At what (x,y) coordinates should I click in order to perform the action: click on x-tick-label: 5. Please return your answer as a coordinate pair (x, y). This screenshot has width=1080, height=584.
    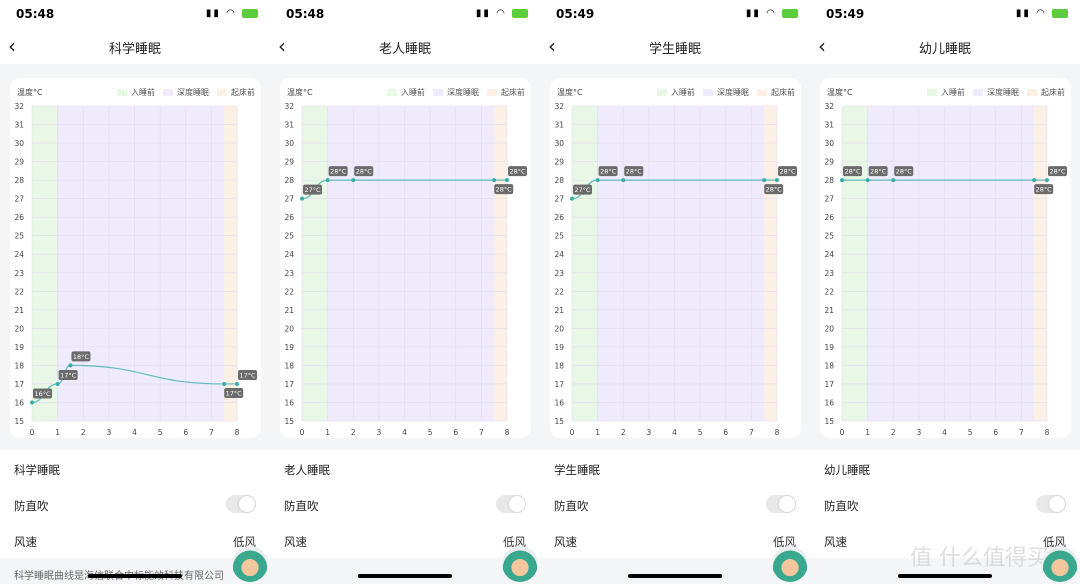
    Looking at the image, I should click on (970, 432).